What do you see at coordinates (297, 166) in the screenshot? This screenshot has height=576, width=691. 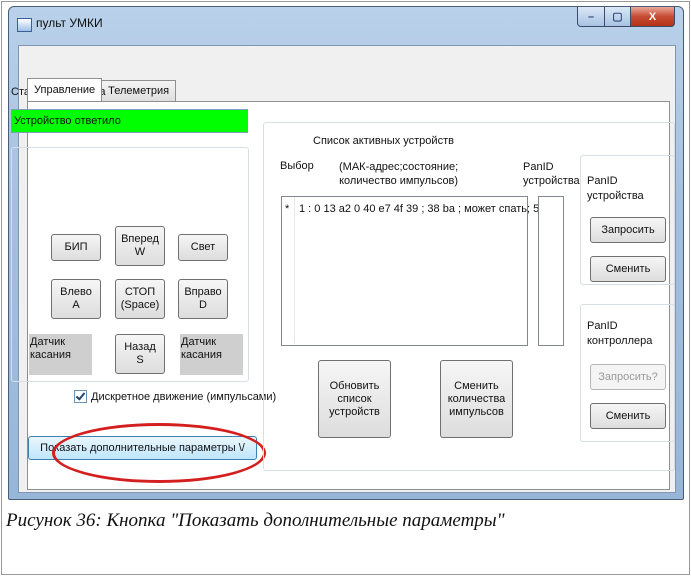 I see `column-select: Выбор` at bounding box center [297, 166].